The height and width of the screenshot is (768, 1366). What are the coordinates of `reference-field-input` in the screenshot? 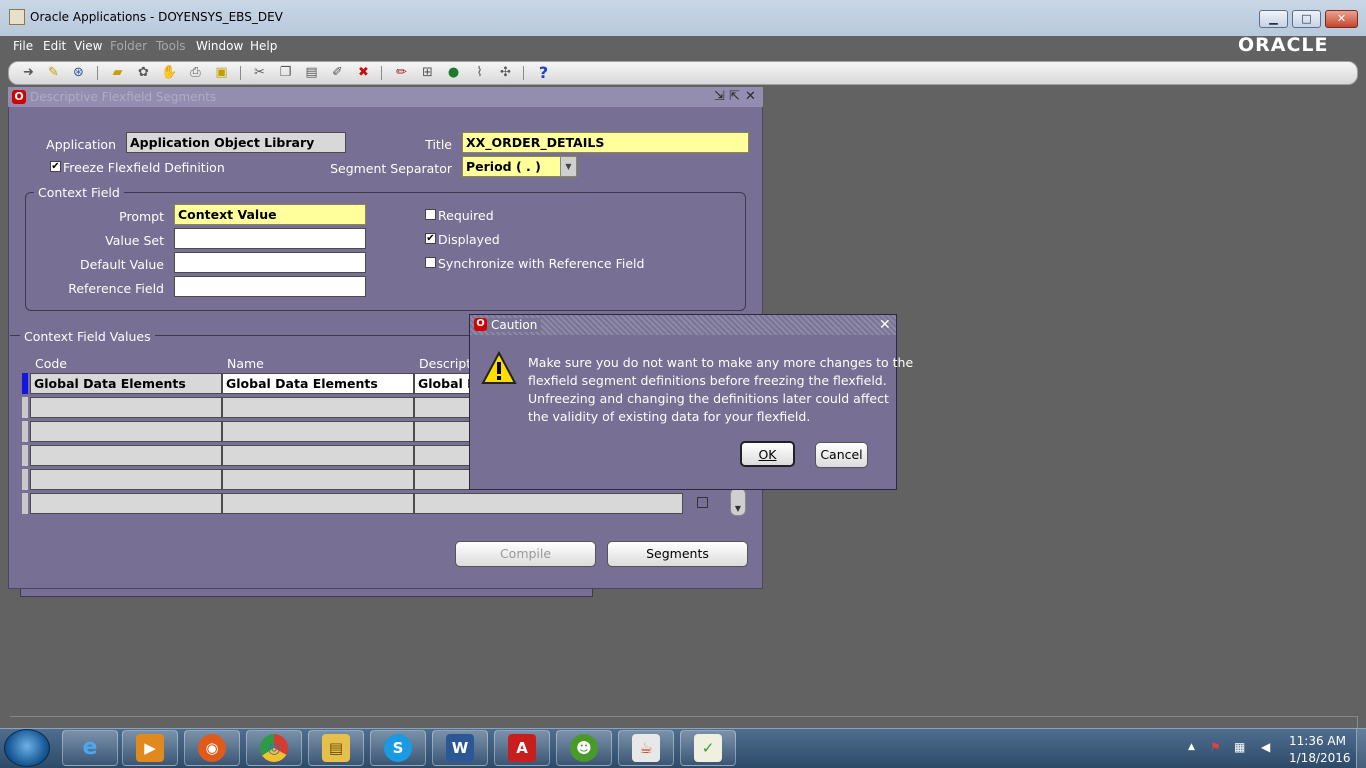 It's located at (270, 286).